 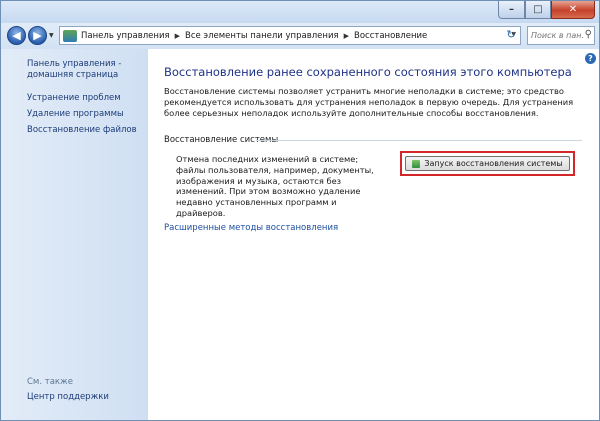 I want to click on help-icon: ?, so click(x=590, y=58).